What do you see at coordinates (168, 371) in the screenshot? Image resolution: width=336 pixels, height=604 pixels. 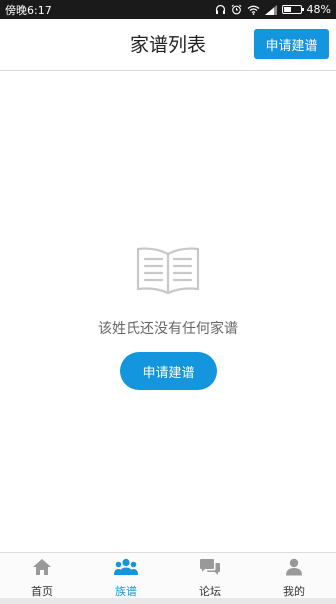 I see `empty-apply-button: 申请建谱` at bounding box center [168, 371].